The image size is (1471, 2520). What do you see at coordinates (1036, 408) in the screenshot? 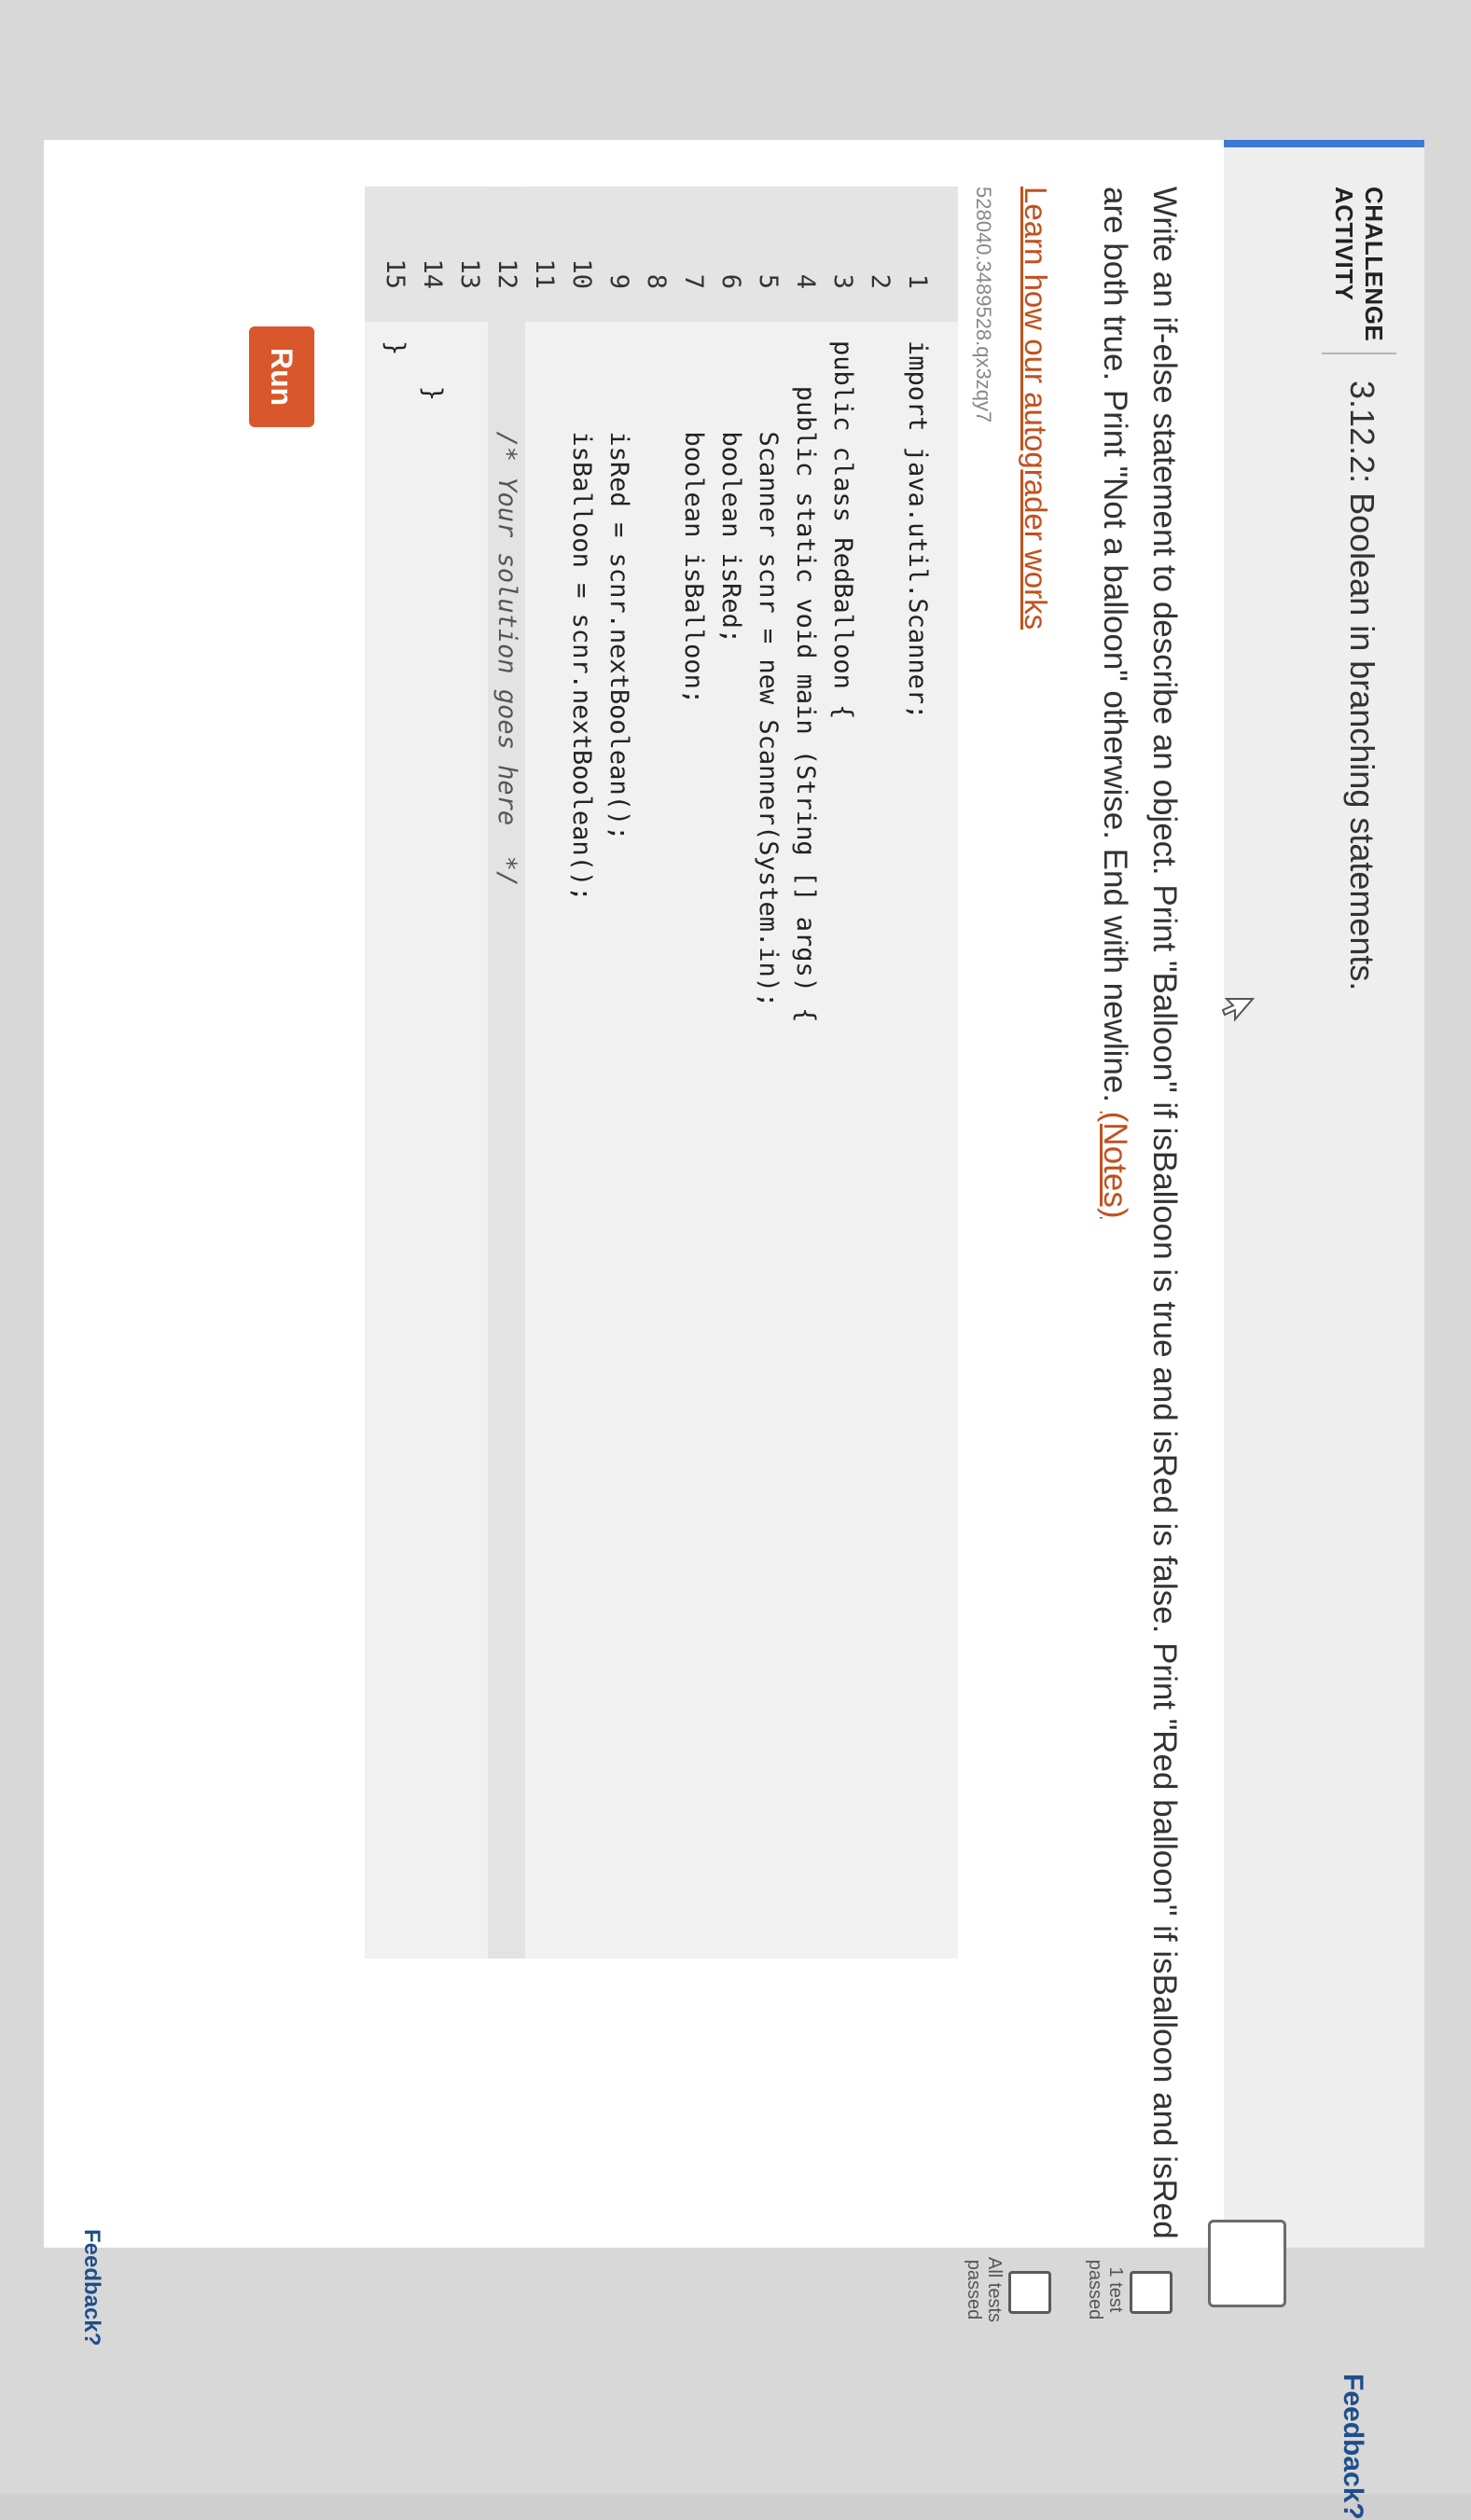
I see `autograder-link: Learn how our autograder works` at bounding box center [1036, 408].